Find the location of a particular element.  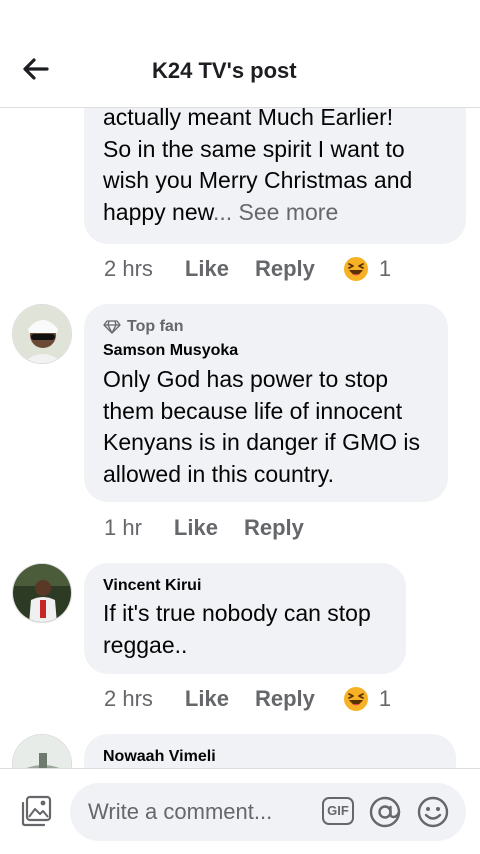

top-bar: K24 TV's post is located at coordinates (240, 54).